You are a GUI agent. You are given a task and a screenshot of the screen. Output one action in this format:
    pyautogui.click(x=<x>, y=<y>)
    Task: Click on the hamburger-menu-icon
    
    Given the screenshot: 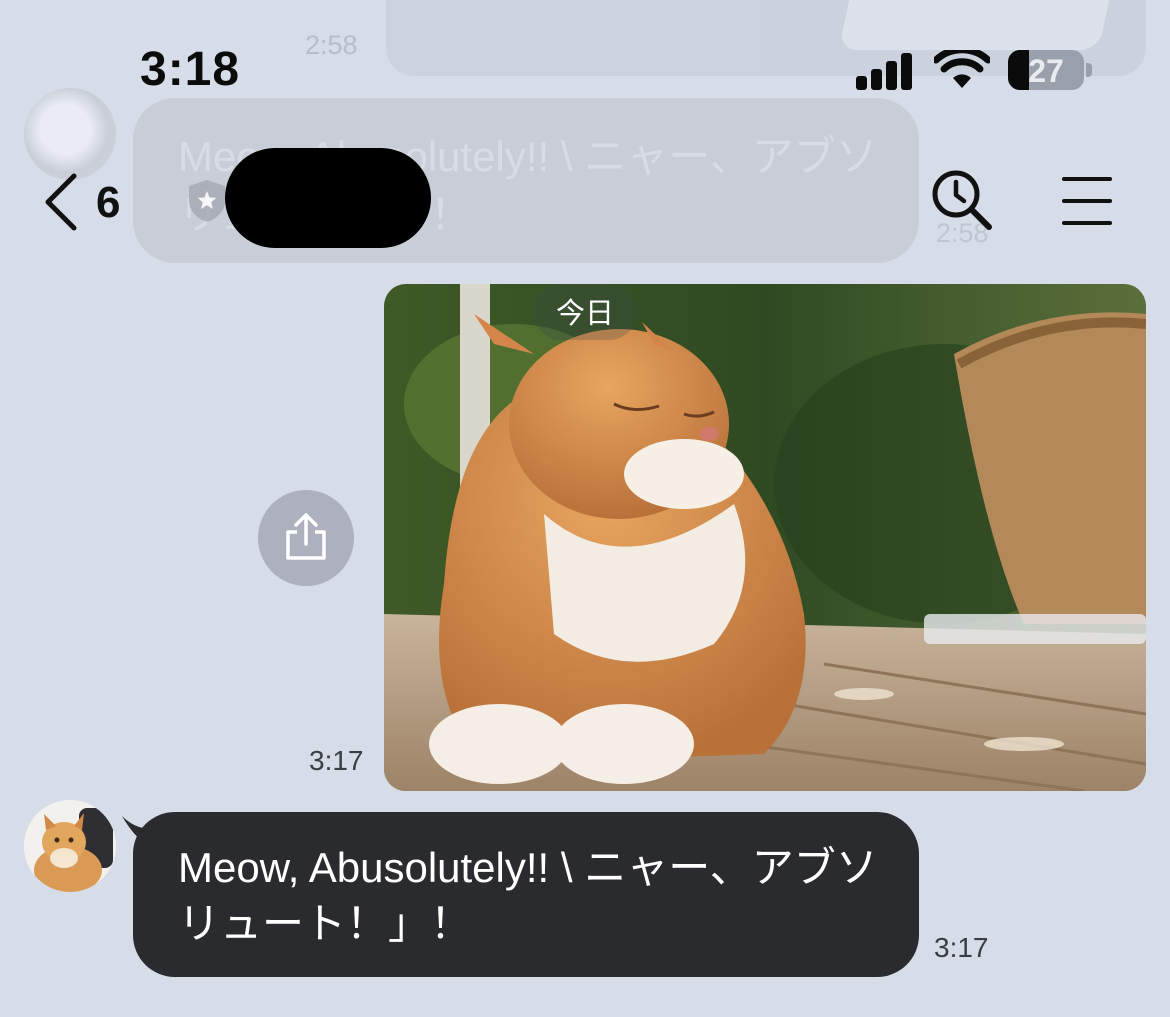 What is the action you would take?
    pyautogui.click(x=1087, y=201)
    